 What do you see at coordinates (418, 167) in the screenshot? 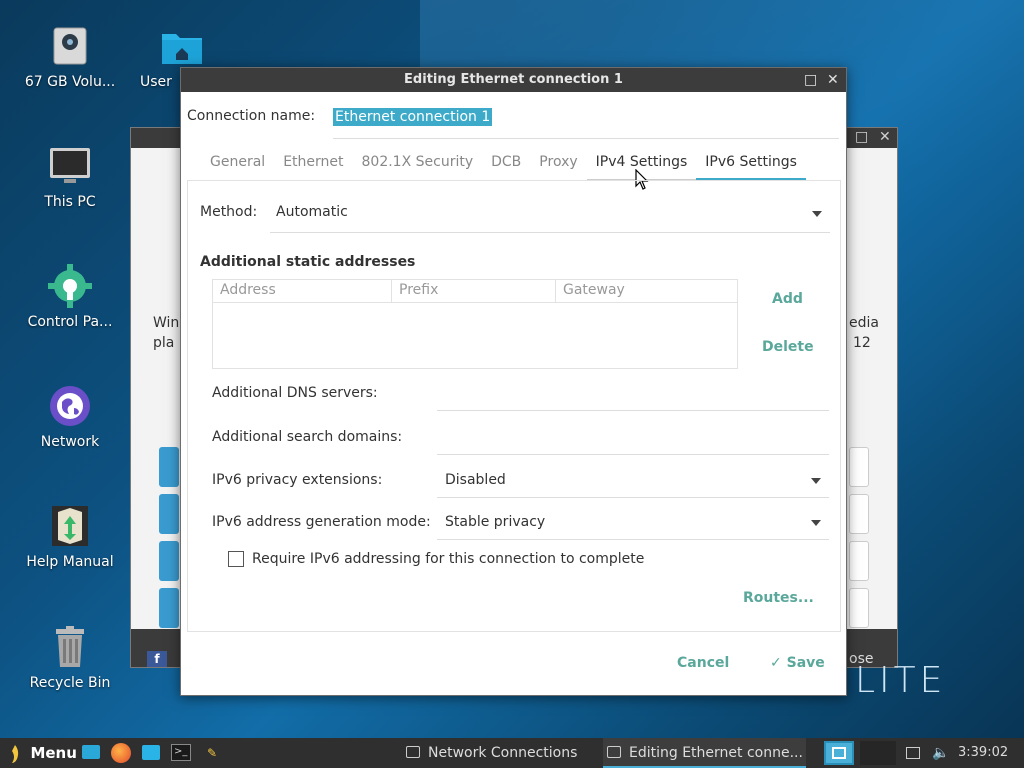
I see `tab-8021x-security: 802.1X Security` at bounding box center [418, 167].